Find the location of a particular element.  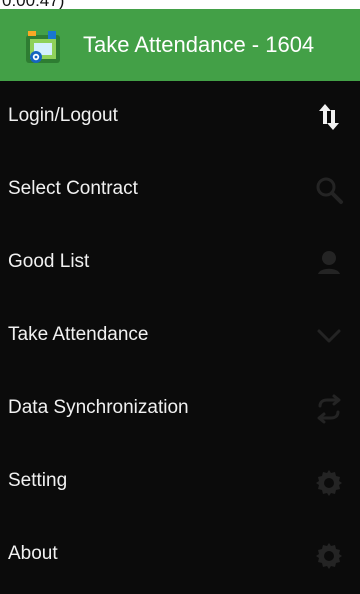

menu-item-label: Good List is located at coordinates (49, 261).